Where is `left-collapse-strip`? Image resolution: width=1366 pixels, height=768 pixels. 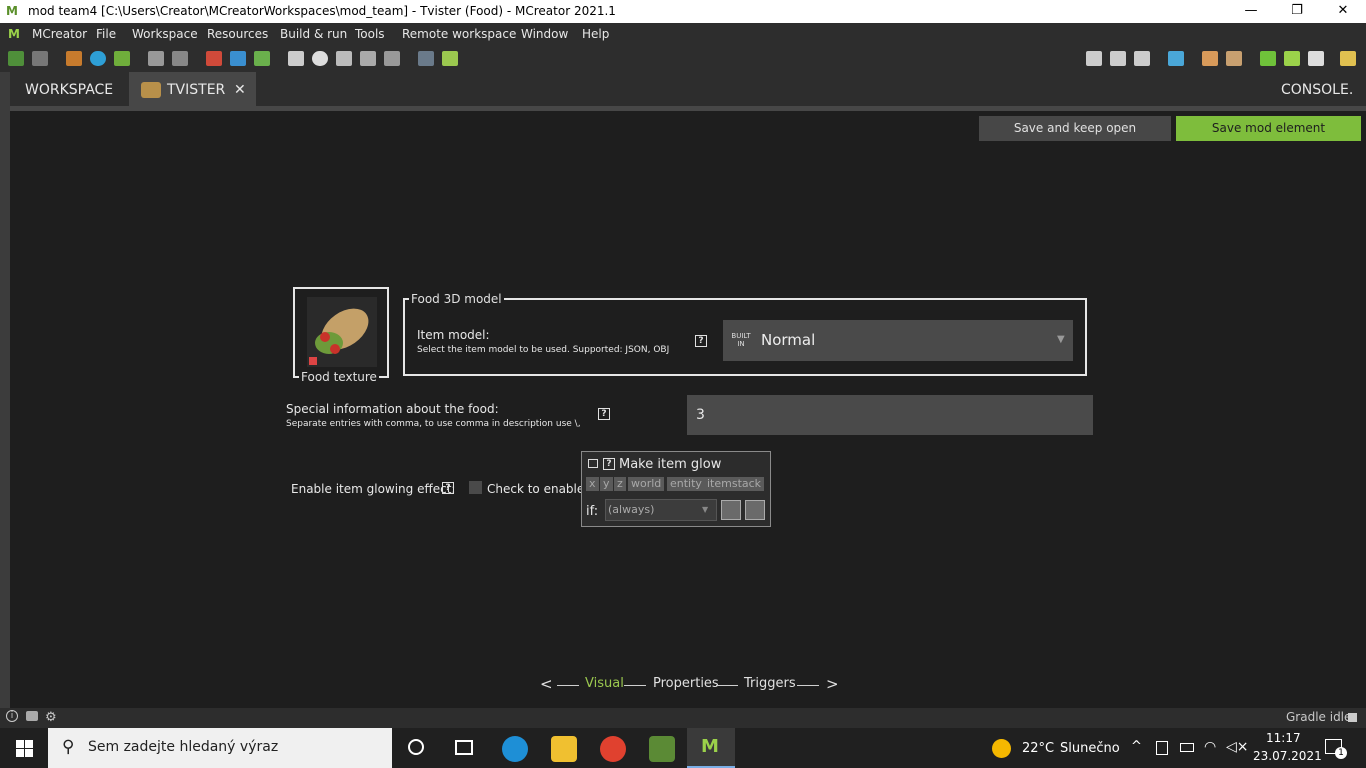
left-collapse-strip is located at coordinates (5, 390).